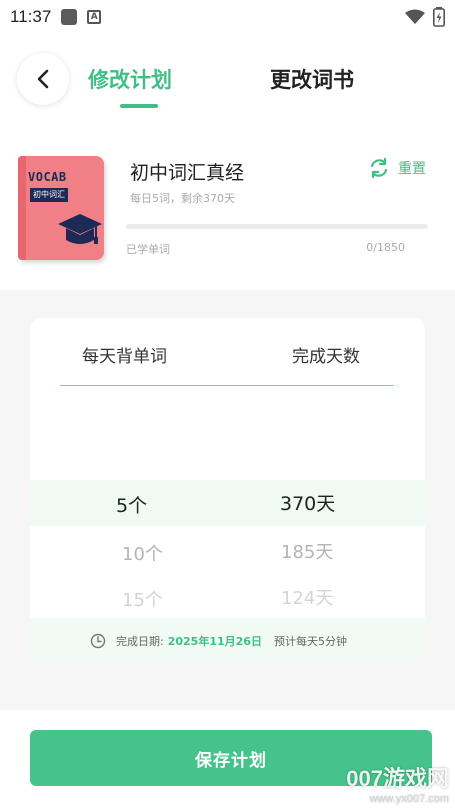  Describe the element at coordinates (227, 17) in the screenshot. I see `status-bar: 11:37 A` at that location.